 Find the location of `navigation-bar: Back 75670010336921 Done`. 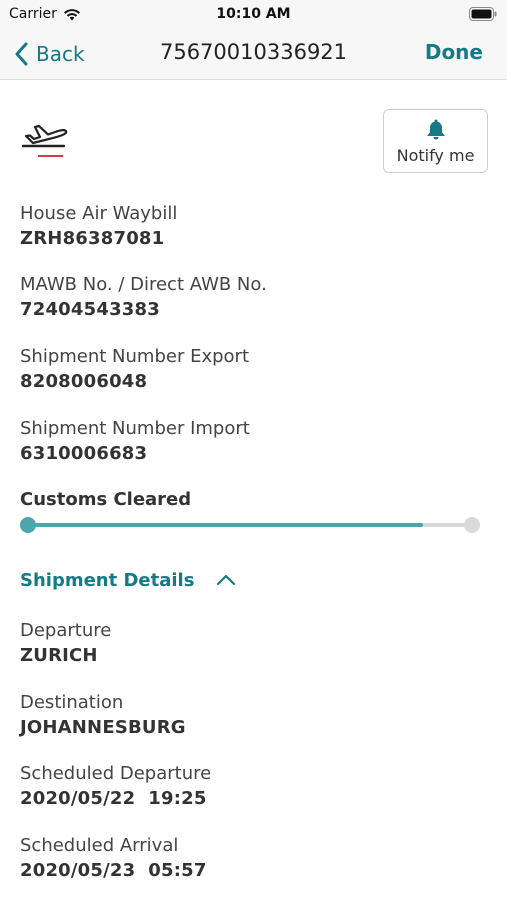

navigation-bar: Back 75670010336921 Done is located at coordinates (253, 55).